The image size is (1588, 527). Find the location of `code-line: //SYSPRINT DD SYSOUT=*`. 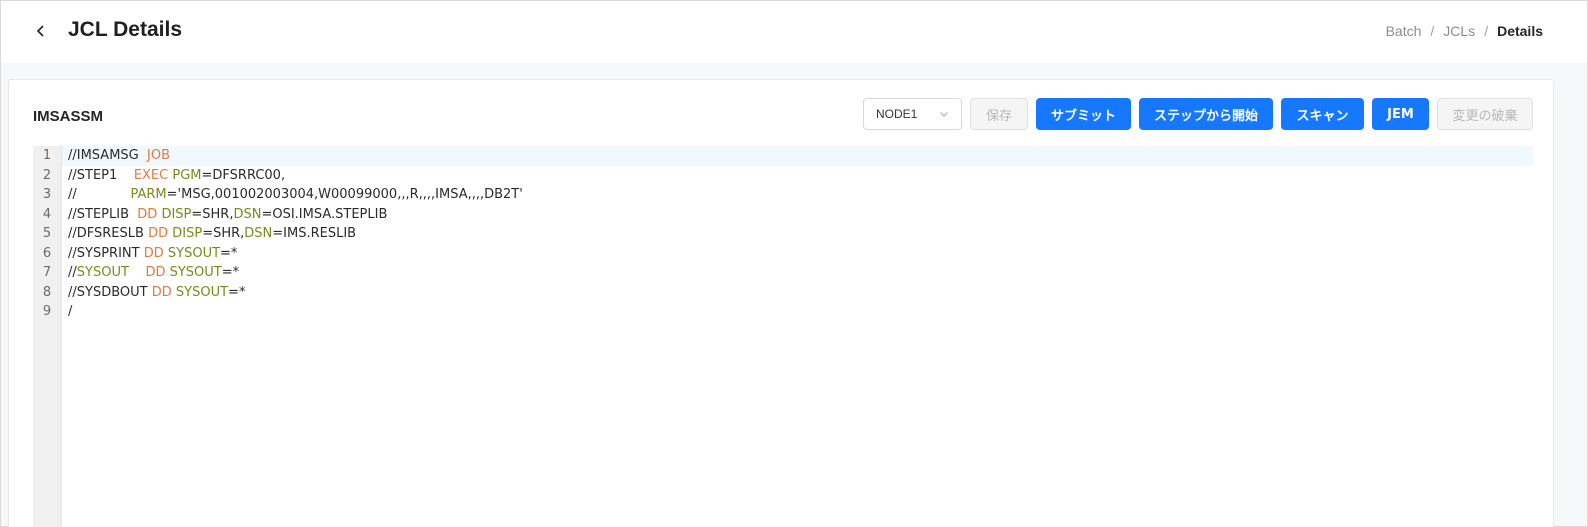

code-line: //SYSPRINT DD SYSOUT=* is located at coordinates (797, 254).